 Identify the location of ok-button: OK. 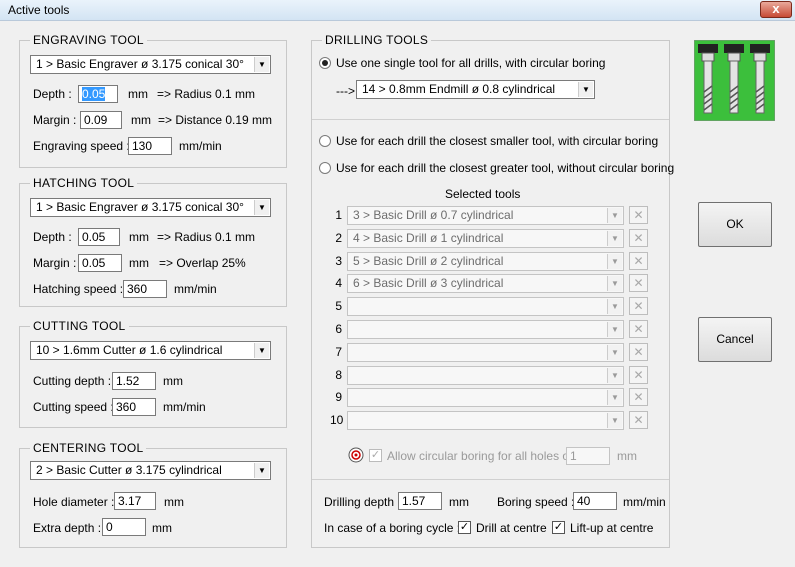
(735, 224).